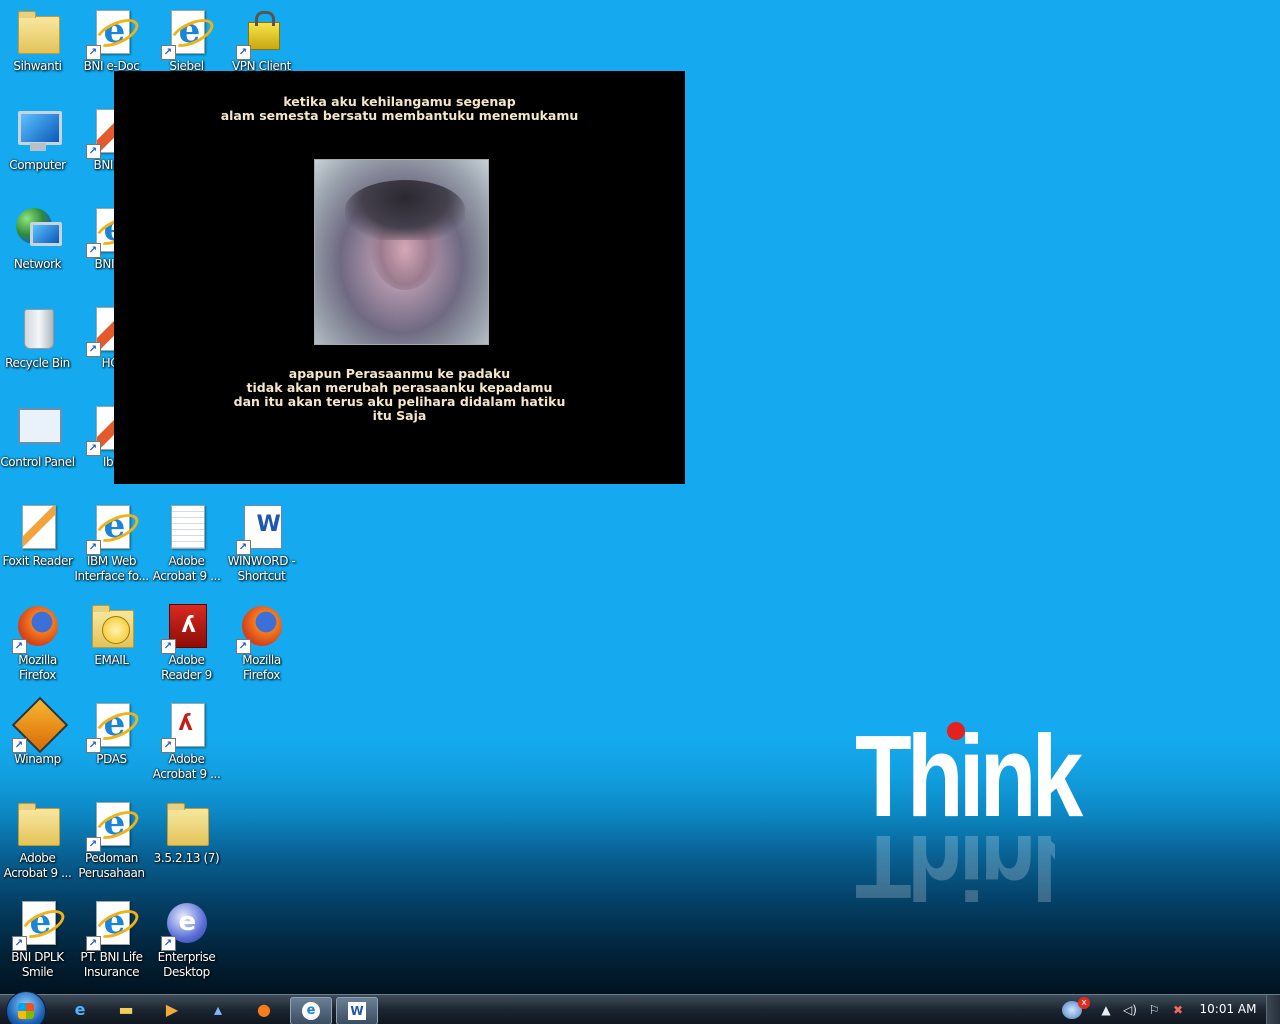 The height and width of the screenshot is (1024, 1280). I want to click on desktop-icon-enterprise-desktop: e ↗ Enterprise Desktop, so click(186, 943).